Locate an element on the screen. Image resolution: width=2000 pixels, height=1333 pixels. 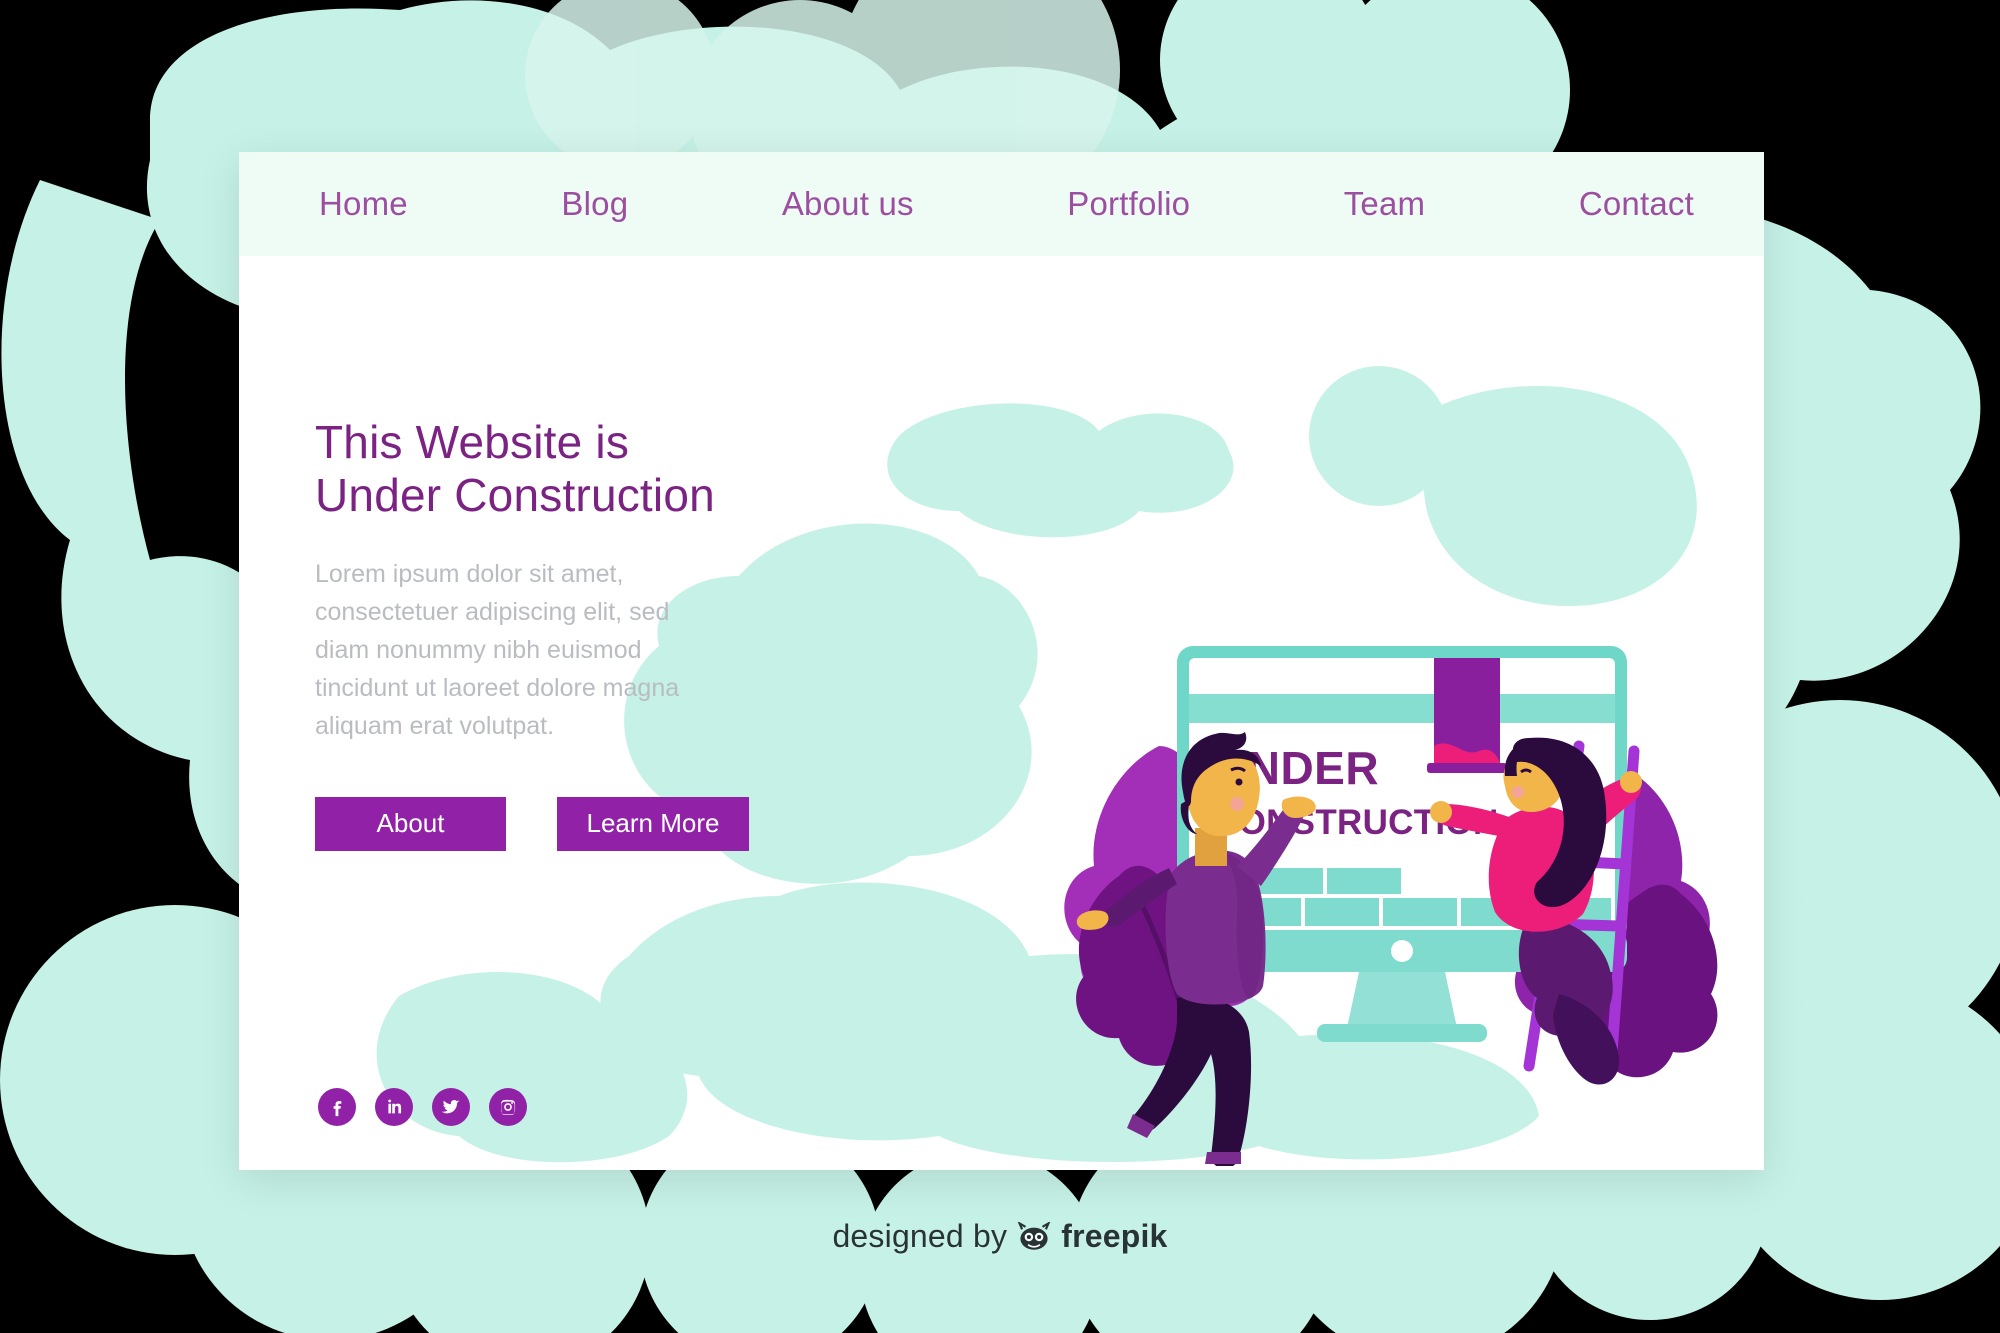
nav-item-portfolio: Portfolio is located at coordinates (1128, 204).